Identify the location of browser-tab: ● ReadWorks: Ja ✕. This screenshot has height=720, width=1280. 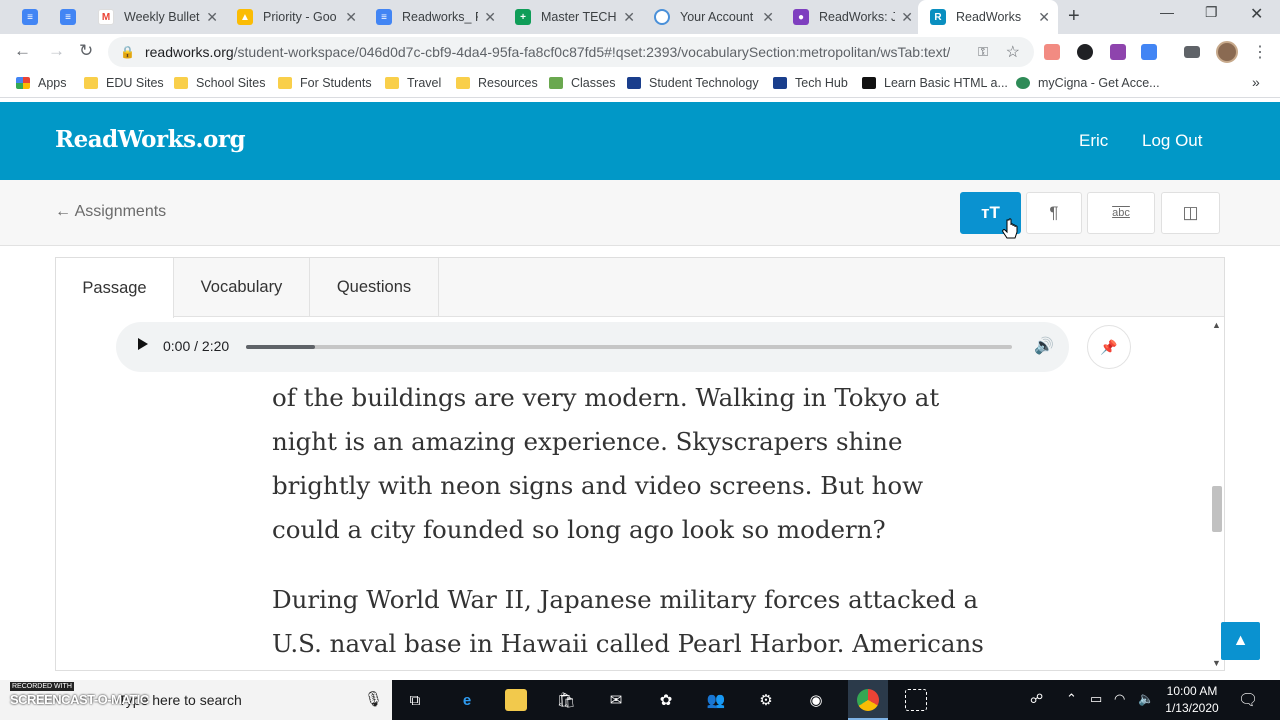
(851, 17).